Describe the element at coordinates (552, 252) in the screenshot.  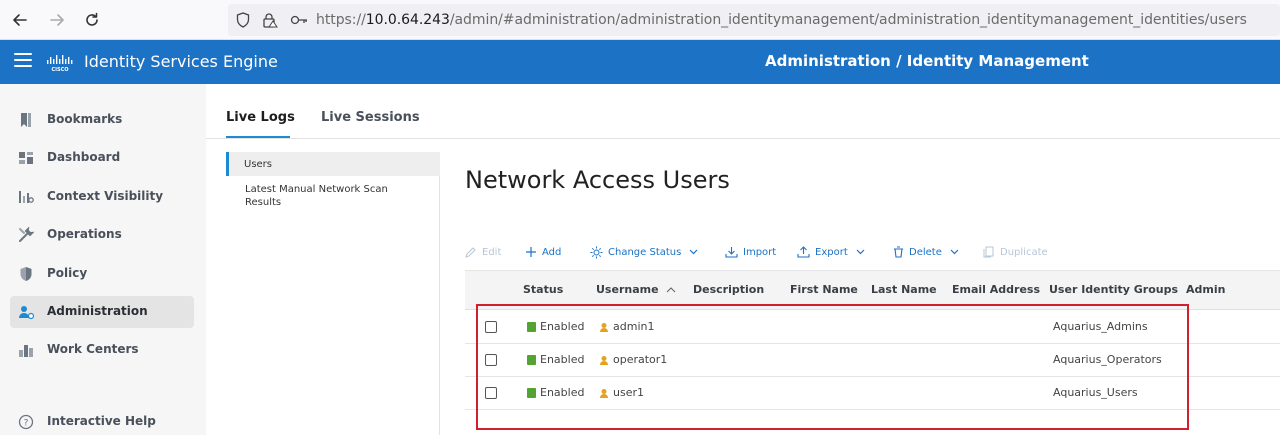
I see `add-label: Add` at that location.